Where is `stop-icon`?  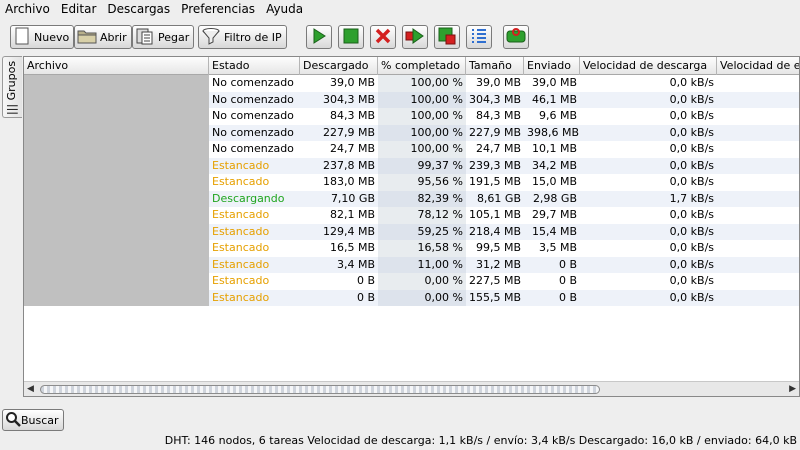 stop-icon is located at coordinates (351, 37).